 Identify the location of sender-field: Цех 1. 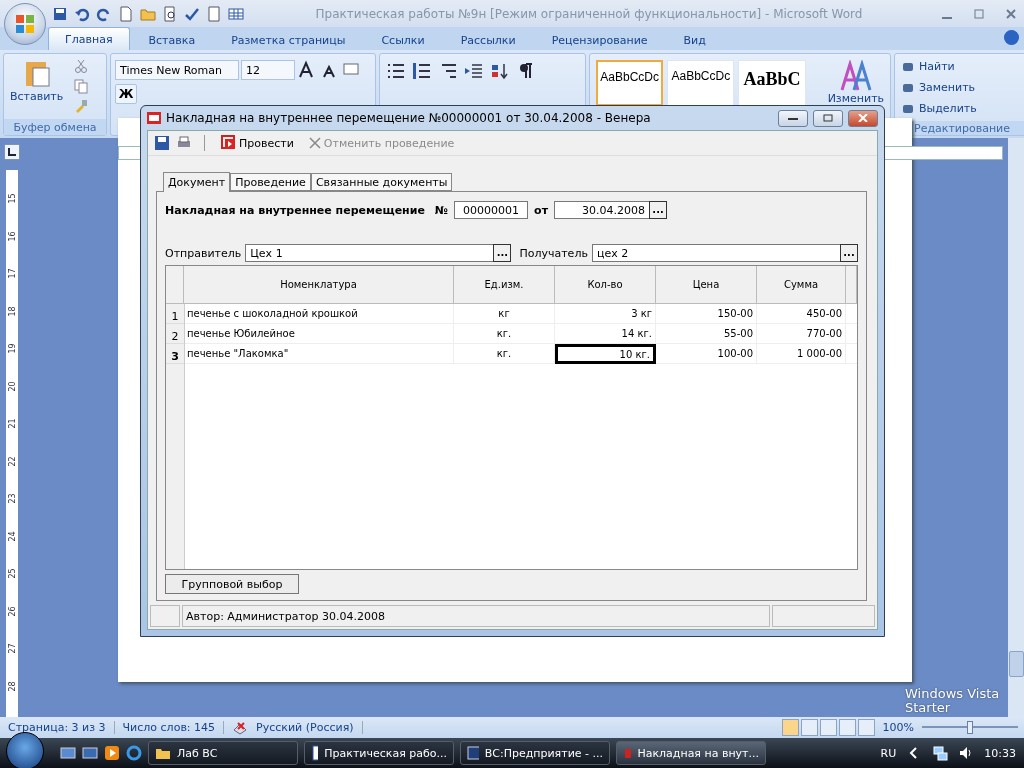
(370, 253).